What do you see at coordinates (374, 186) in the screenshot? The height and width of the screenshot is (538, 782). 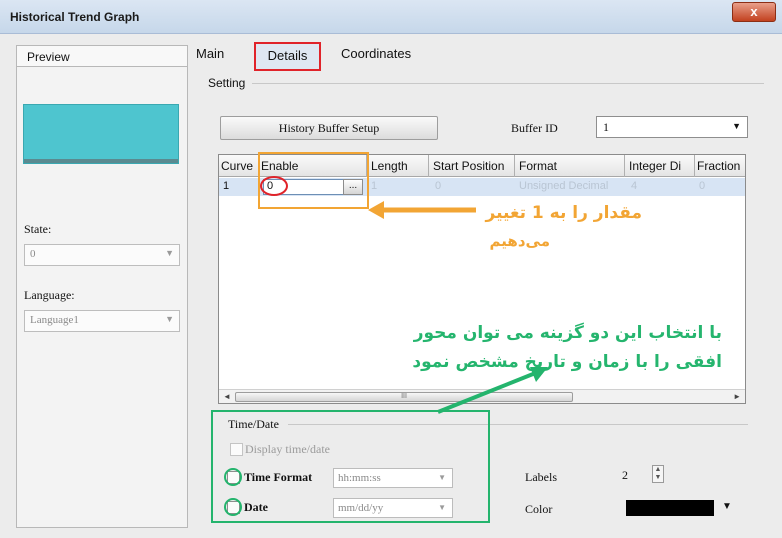 I see `cell-length: 1` at bounding box center [374, 186].